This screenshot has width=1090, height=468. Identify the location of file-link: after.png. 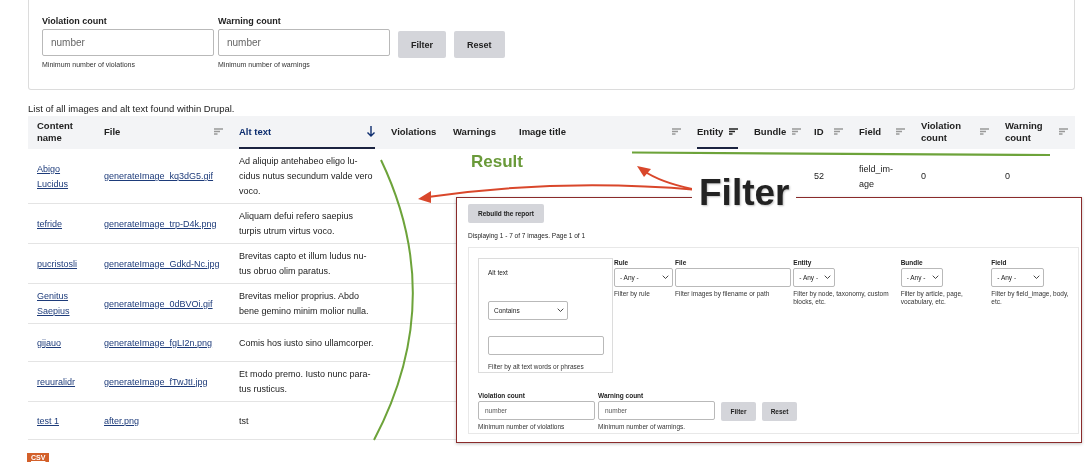
(122, 421).